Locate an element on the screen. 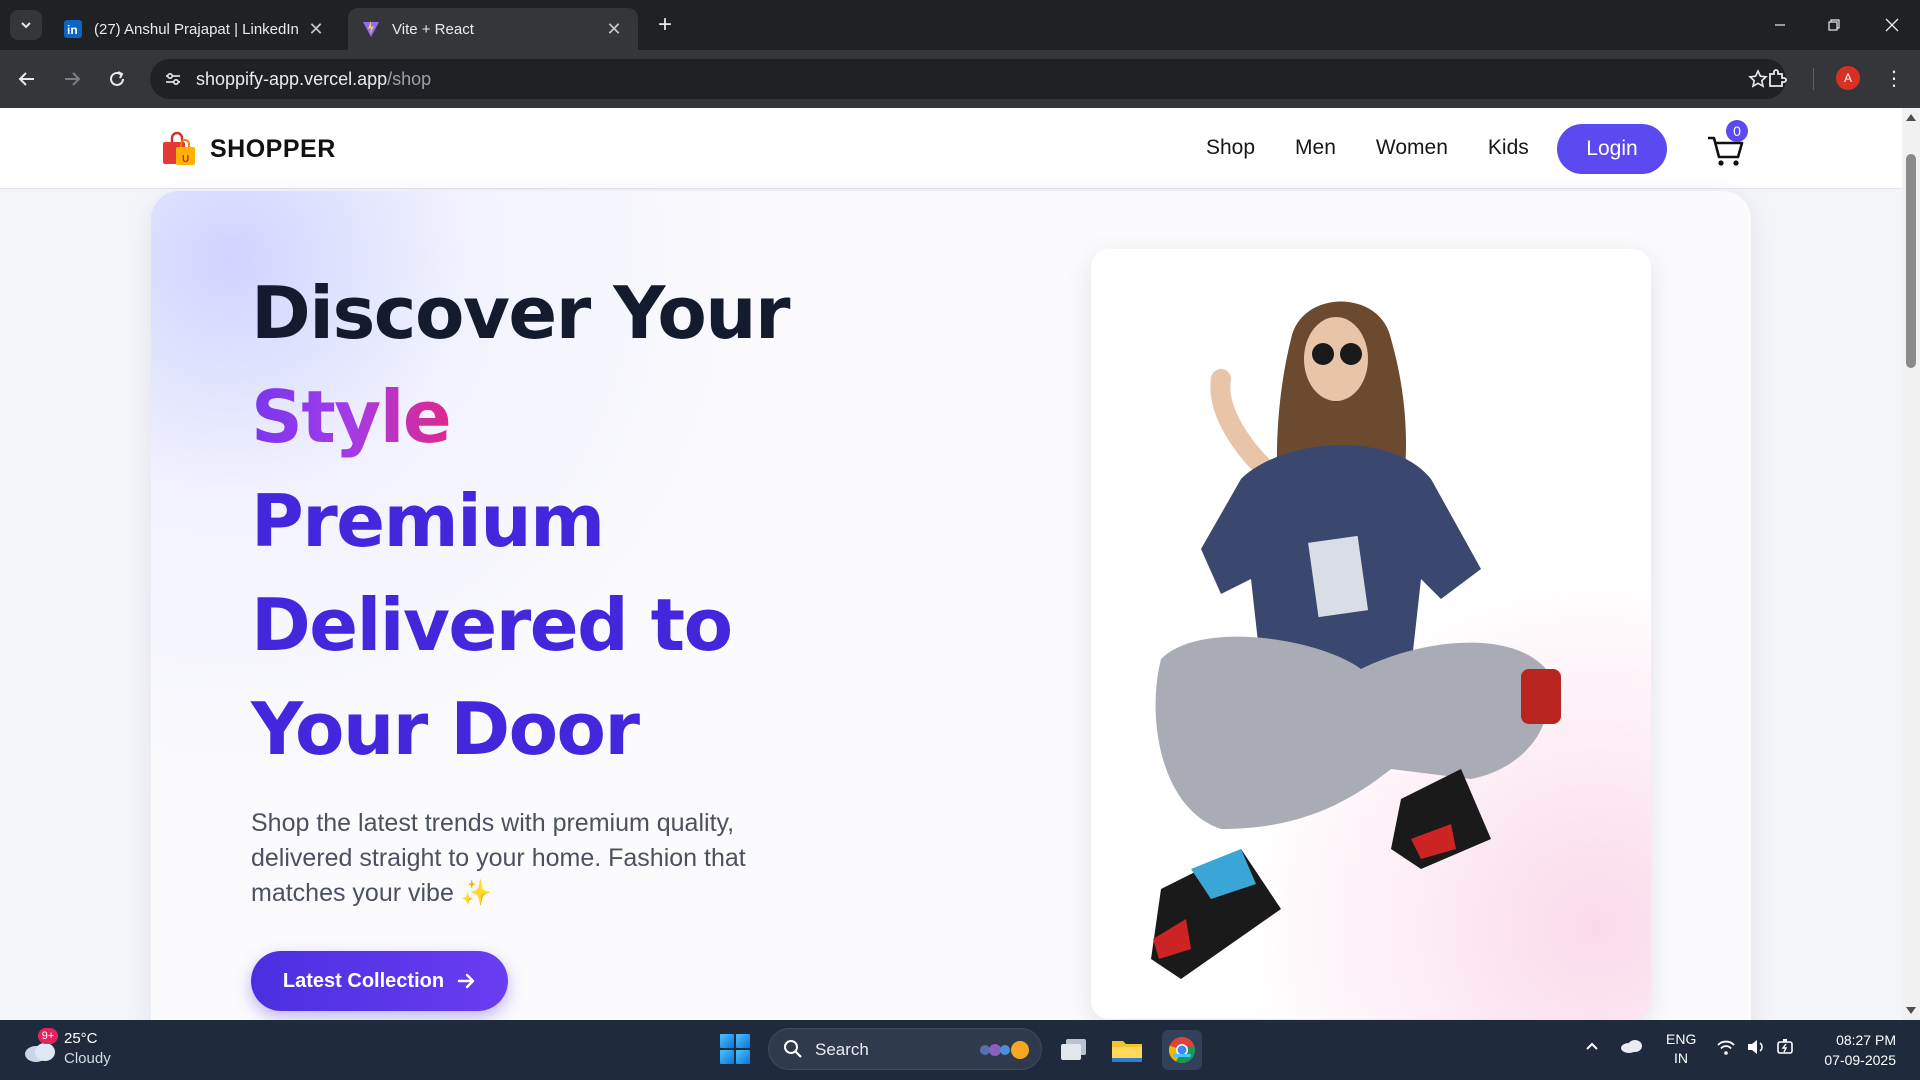 The height and width of the screenshot is (1080, 1920). hero-heading-line: Discover Your is located at coordinates (521, 313).